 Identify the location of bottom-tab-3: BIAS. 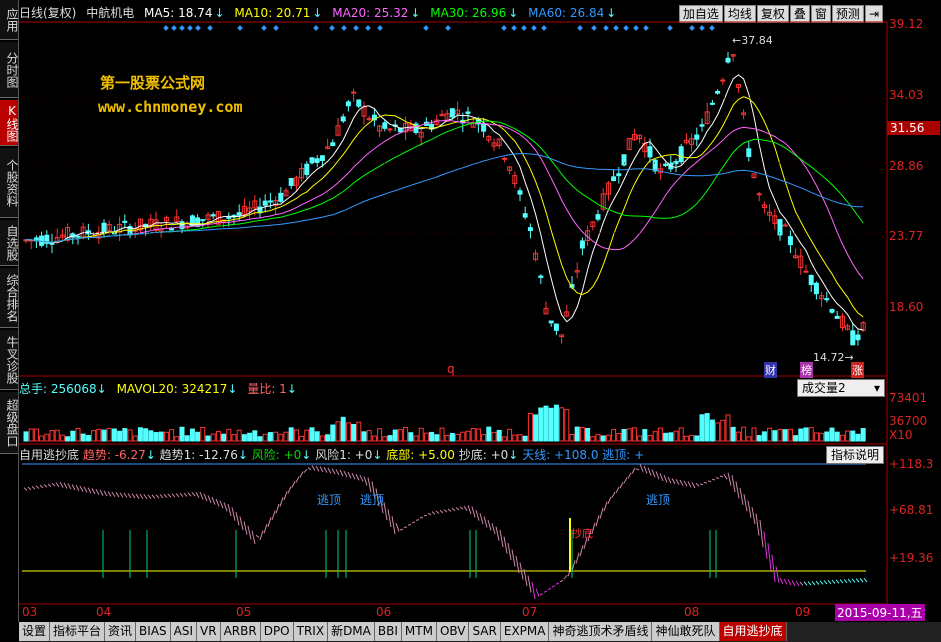
(153, 631).